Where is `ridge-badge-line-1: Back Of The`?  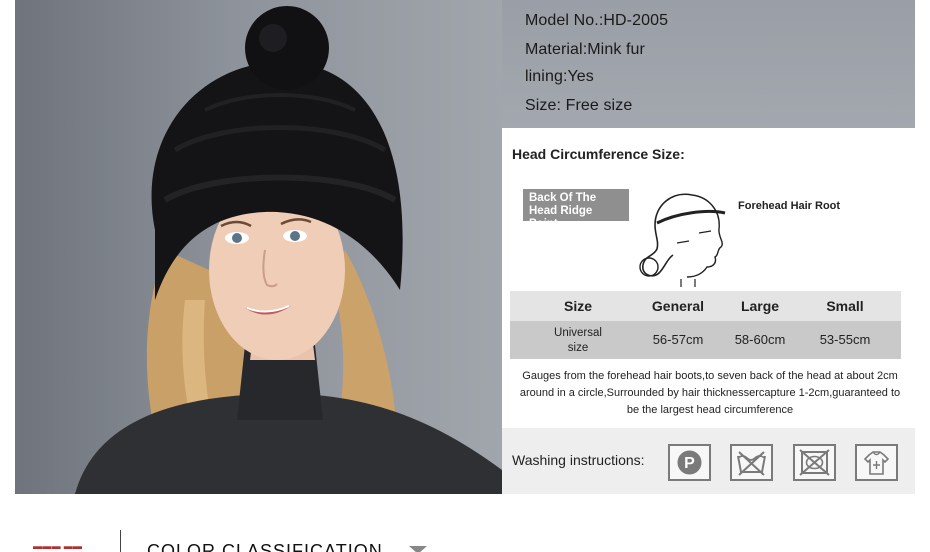 ridge-badge-line-1: Back Of The is located at coordinates (563, 198).